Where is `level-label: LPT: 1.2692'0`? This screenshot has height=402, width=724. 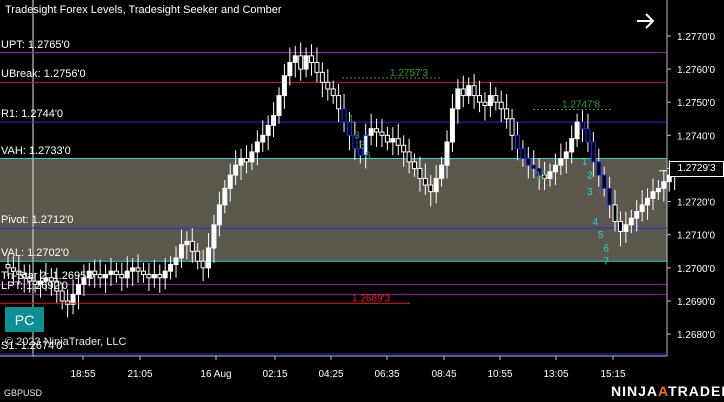 level-label: LPT: 1.2692'0 is located at coordinates (34, 286).